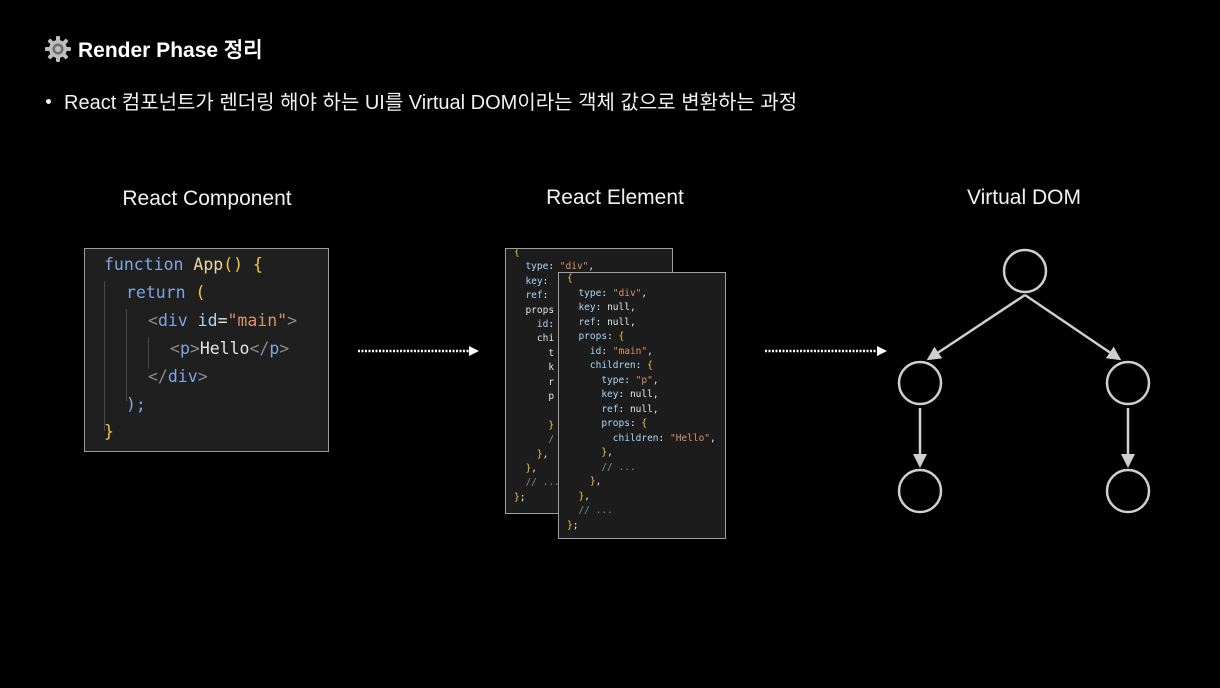 The height and width of the screenshot is (688, 1220). I want to click on vdom-left-node, so click(920, 383).